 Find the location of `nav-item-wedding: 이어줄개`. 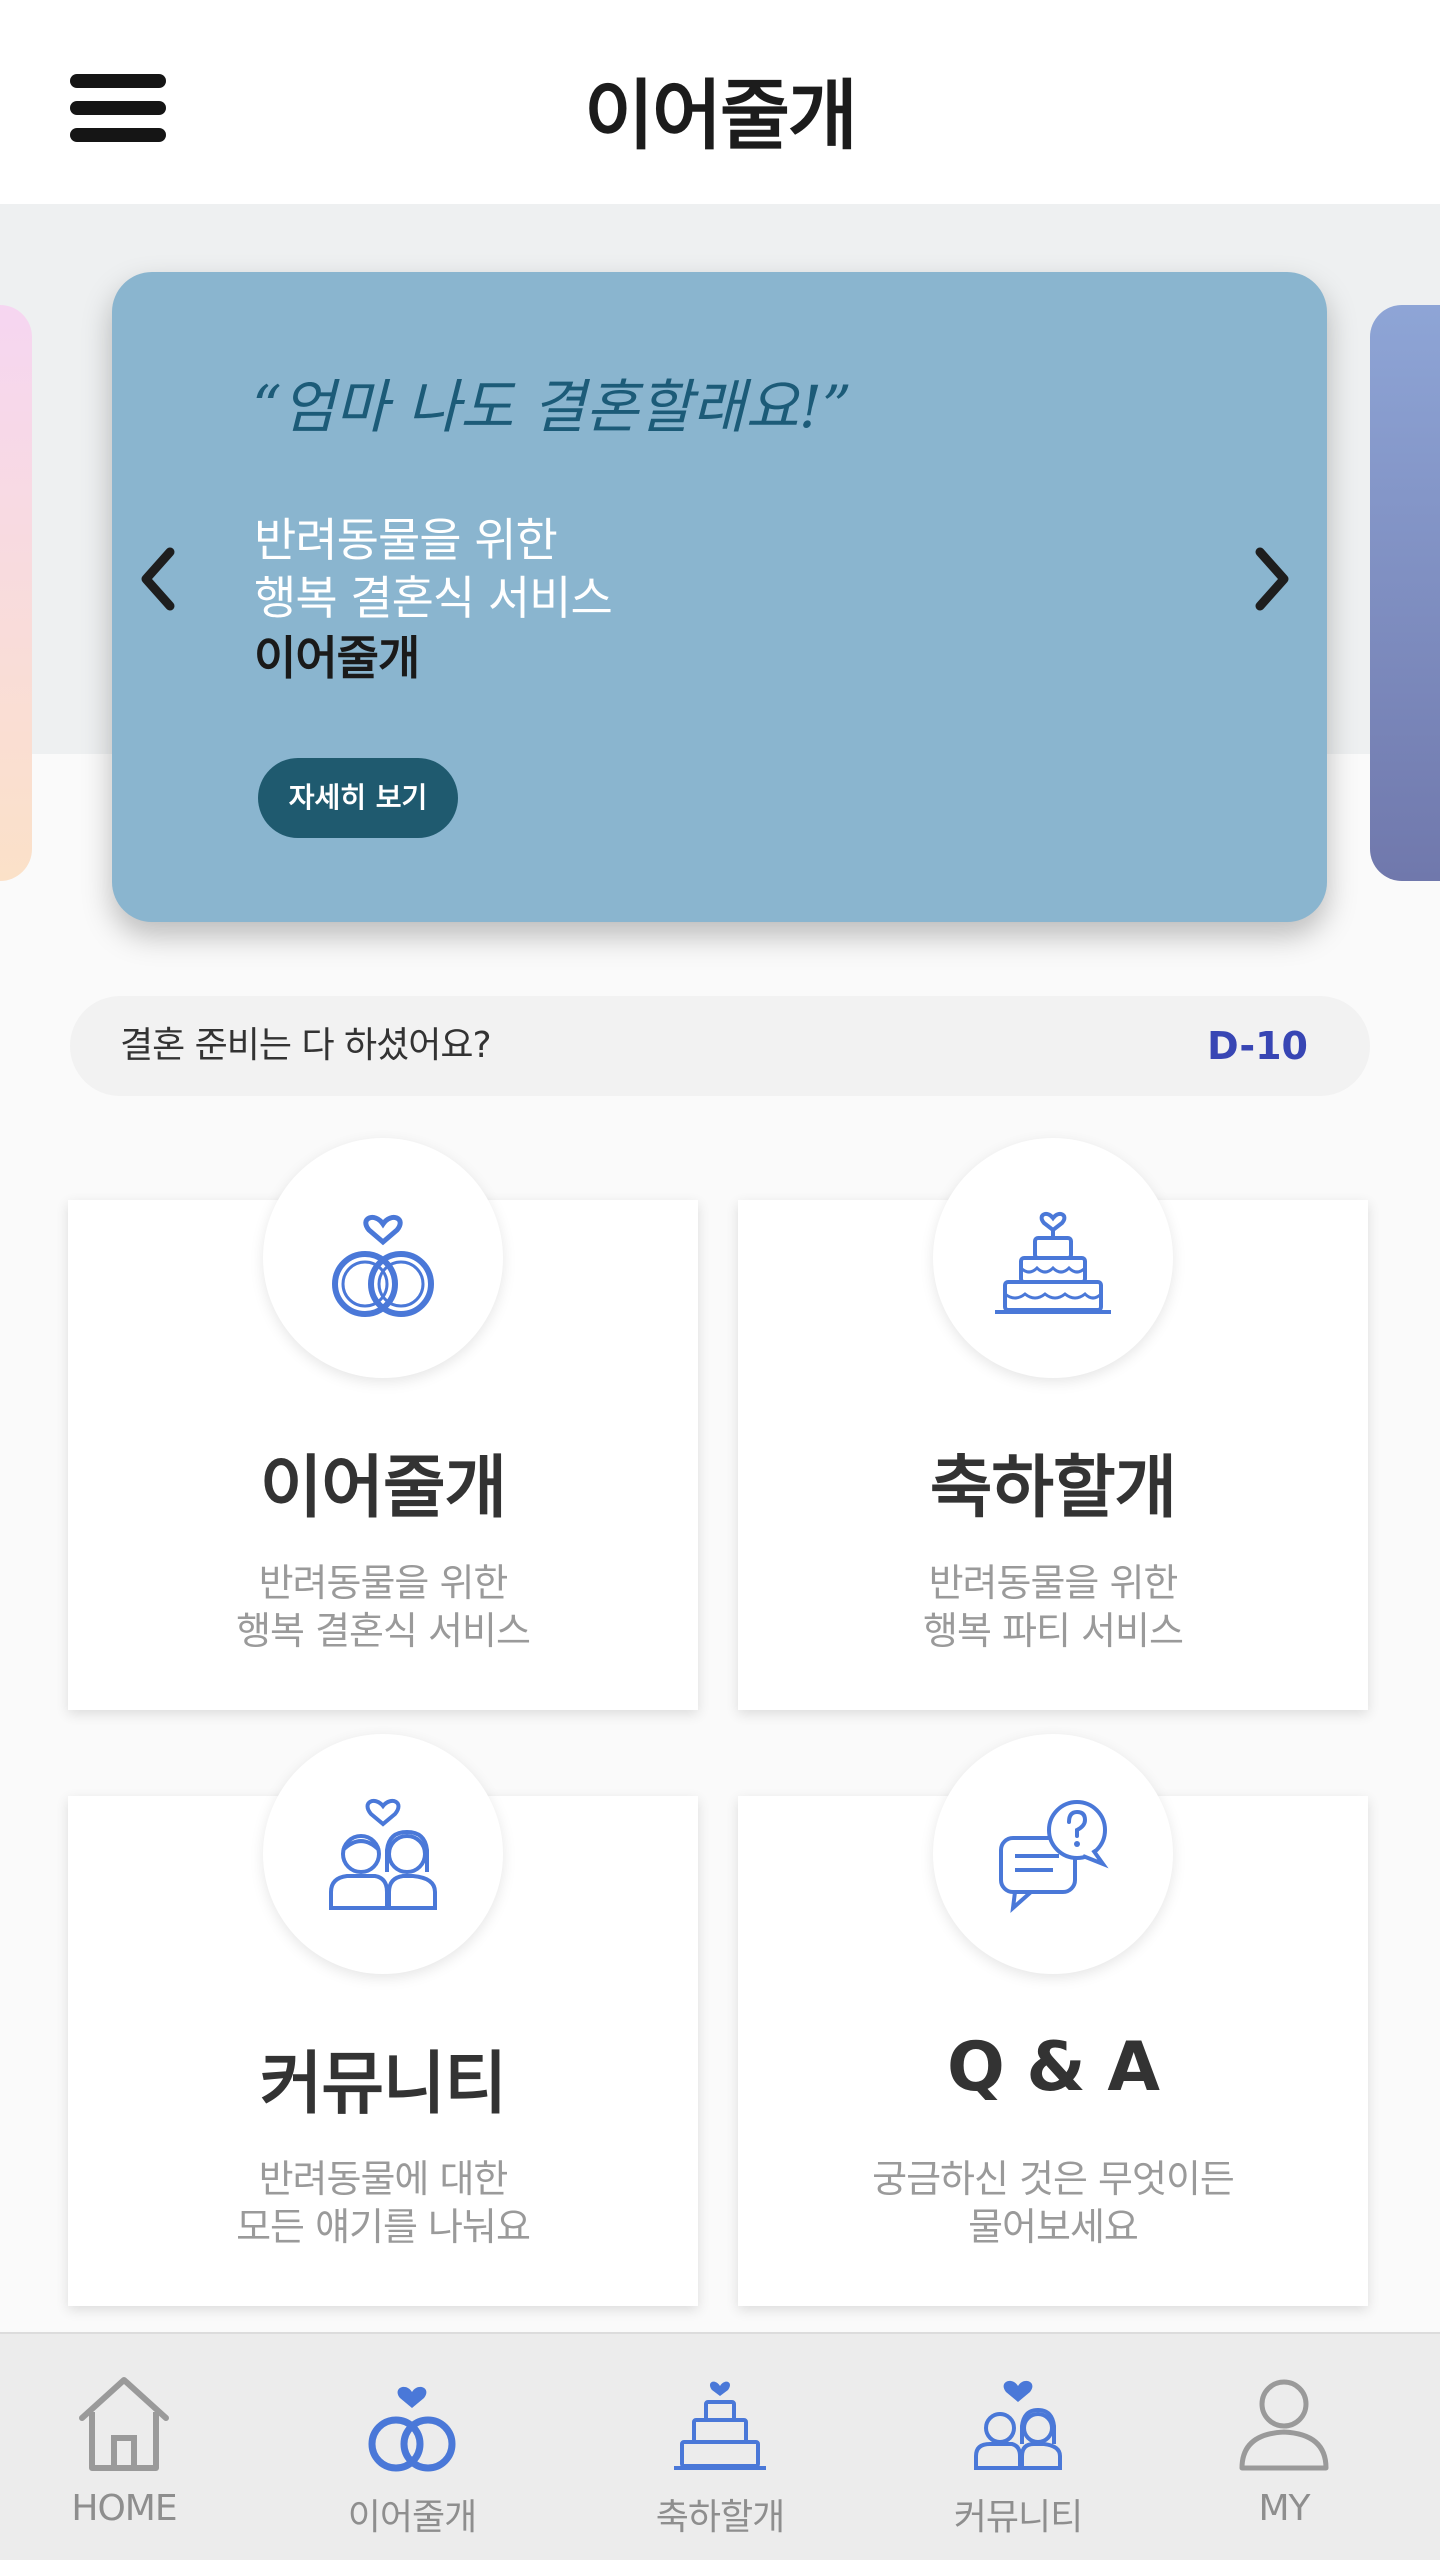

nav-item-wedding: 이어줄개 is located at coordinates (412, 2447).